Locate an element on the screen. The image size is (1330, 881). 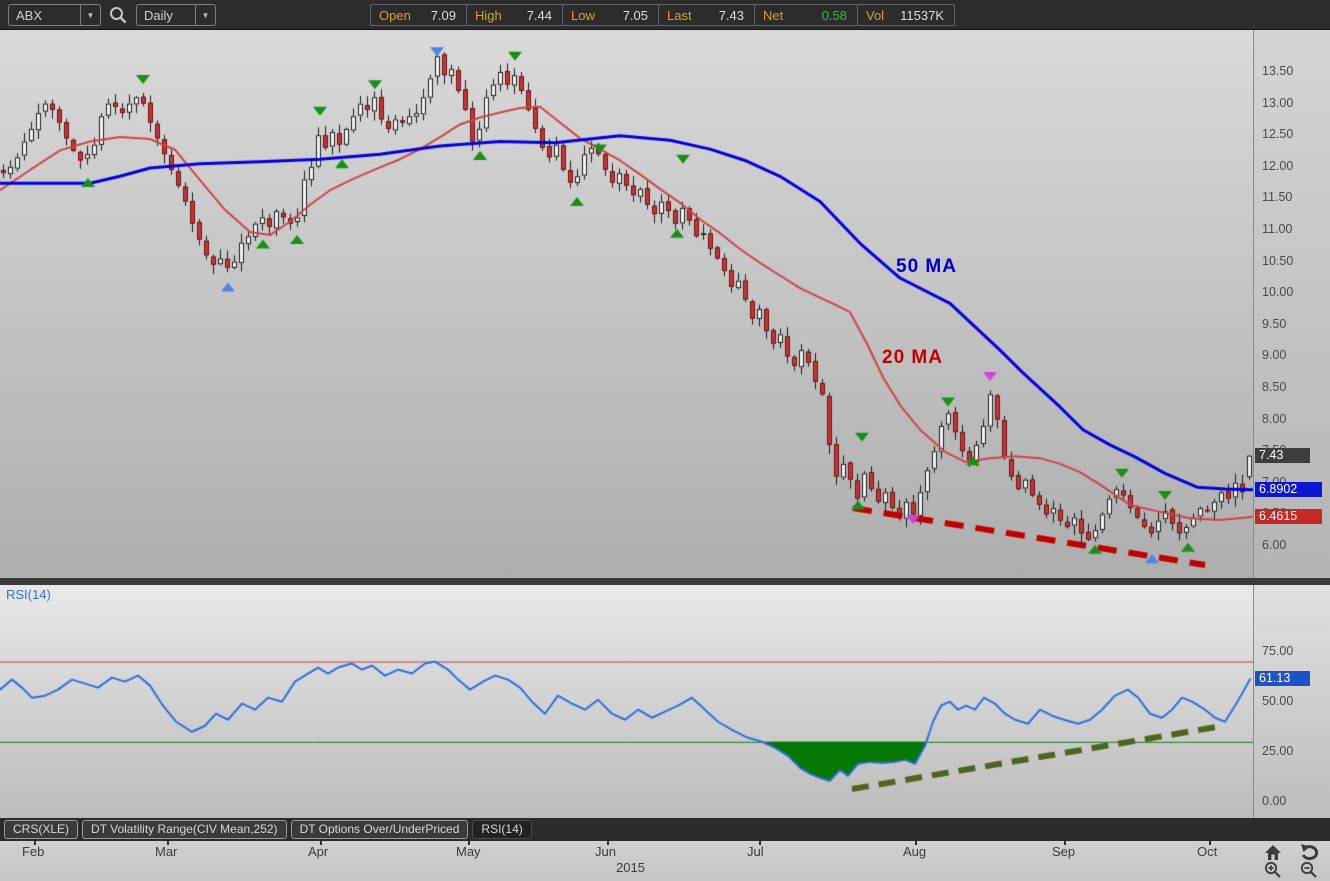
stat-label: High is located at coordinates (488, 15).